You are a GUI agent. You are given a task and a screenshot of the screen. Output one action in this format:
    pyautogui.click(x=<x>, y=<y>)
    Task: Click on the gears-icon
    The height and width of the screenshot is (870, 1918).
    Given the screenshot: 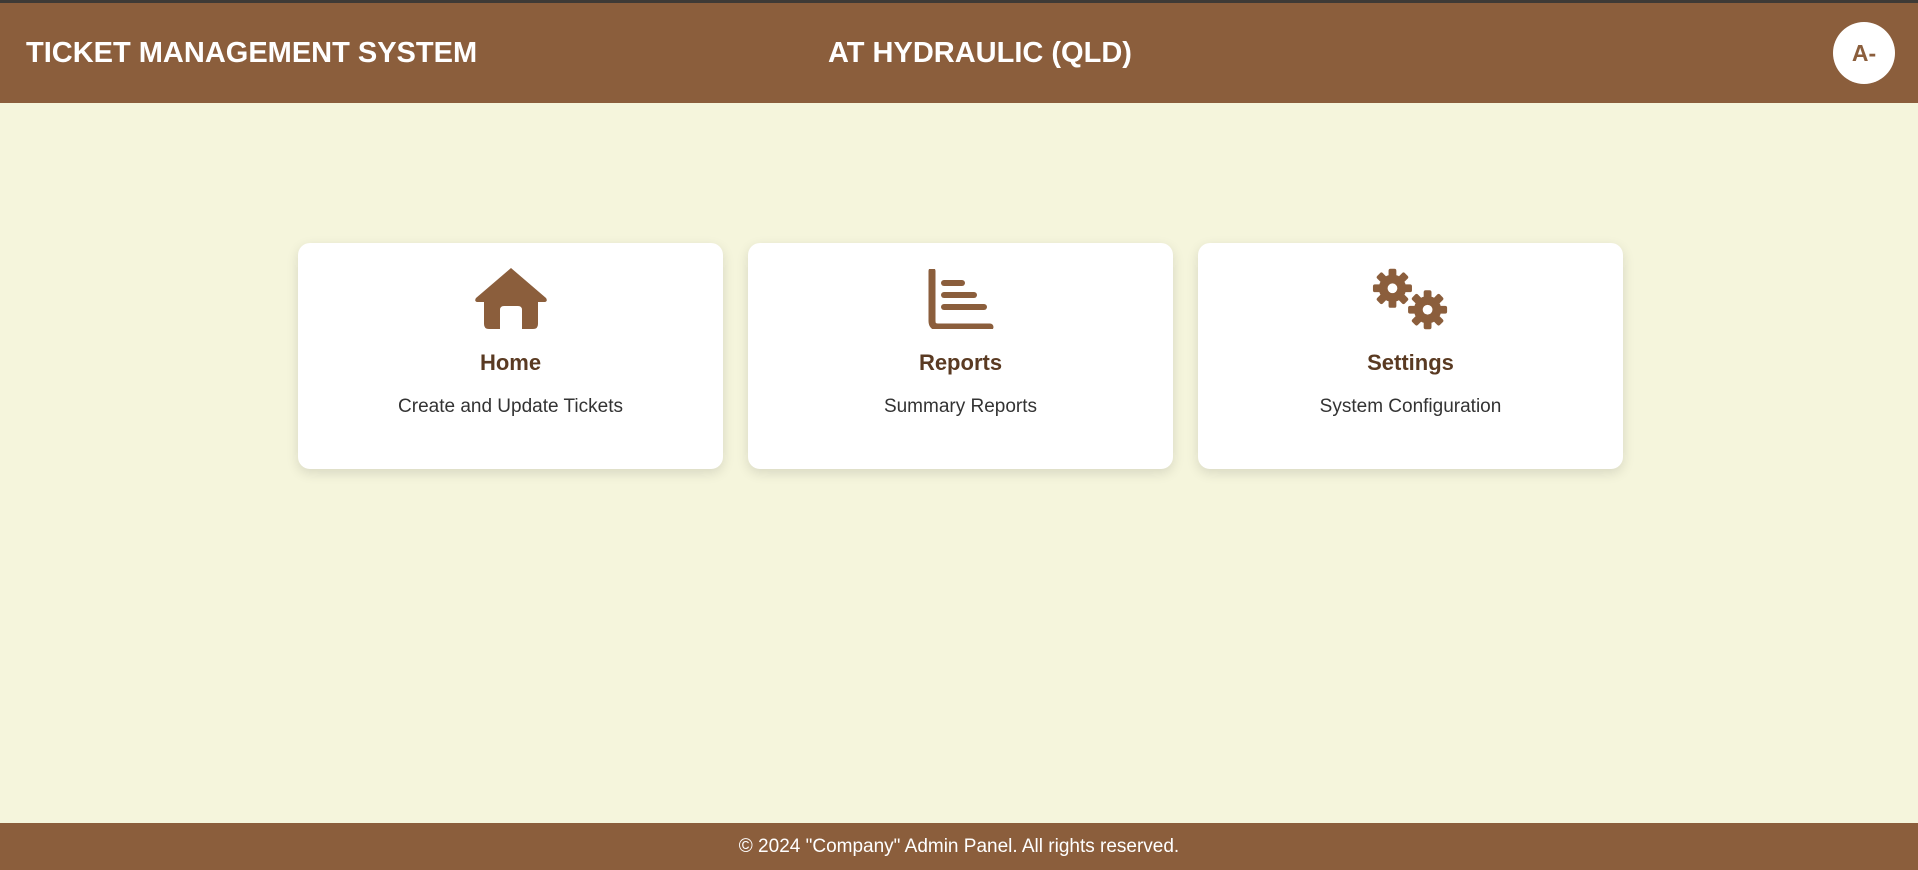 What is the action you would take?
    pyautogui.click(x=1411, y=299)
    